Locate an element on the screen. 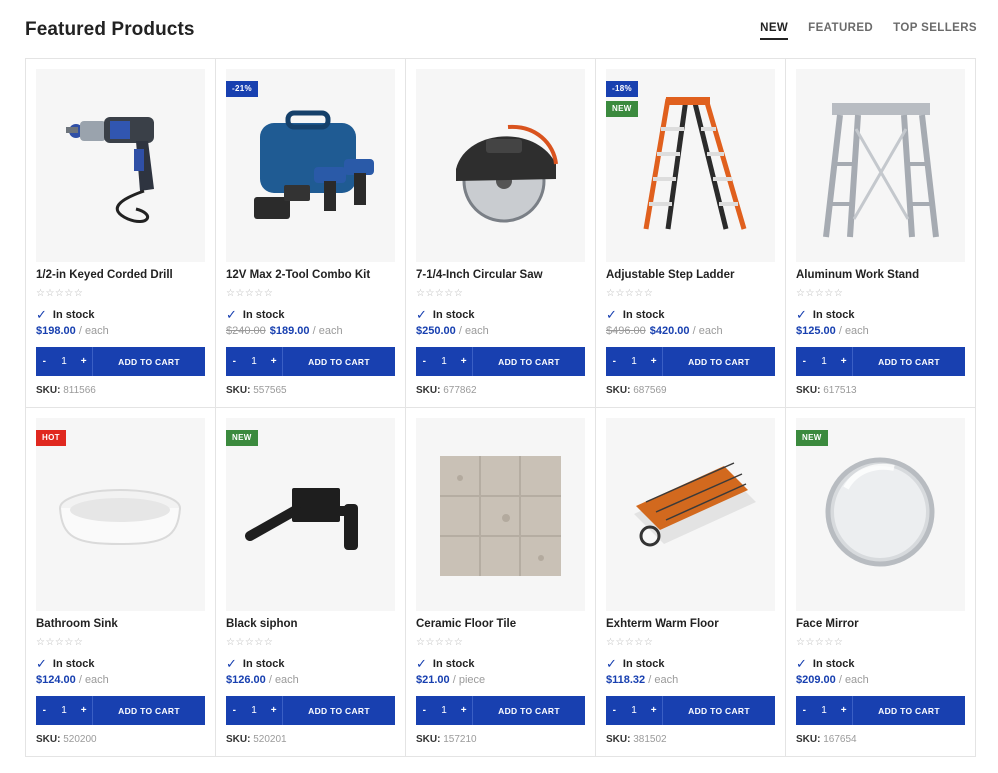  sku-line: SKU: 617513 is located at coordinates (826, 390).